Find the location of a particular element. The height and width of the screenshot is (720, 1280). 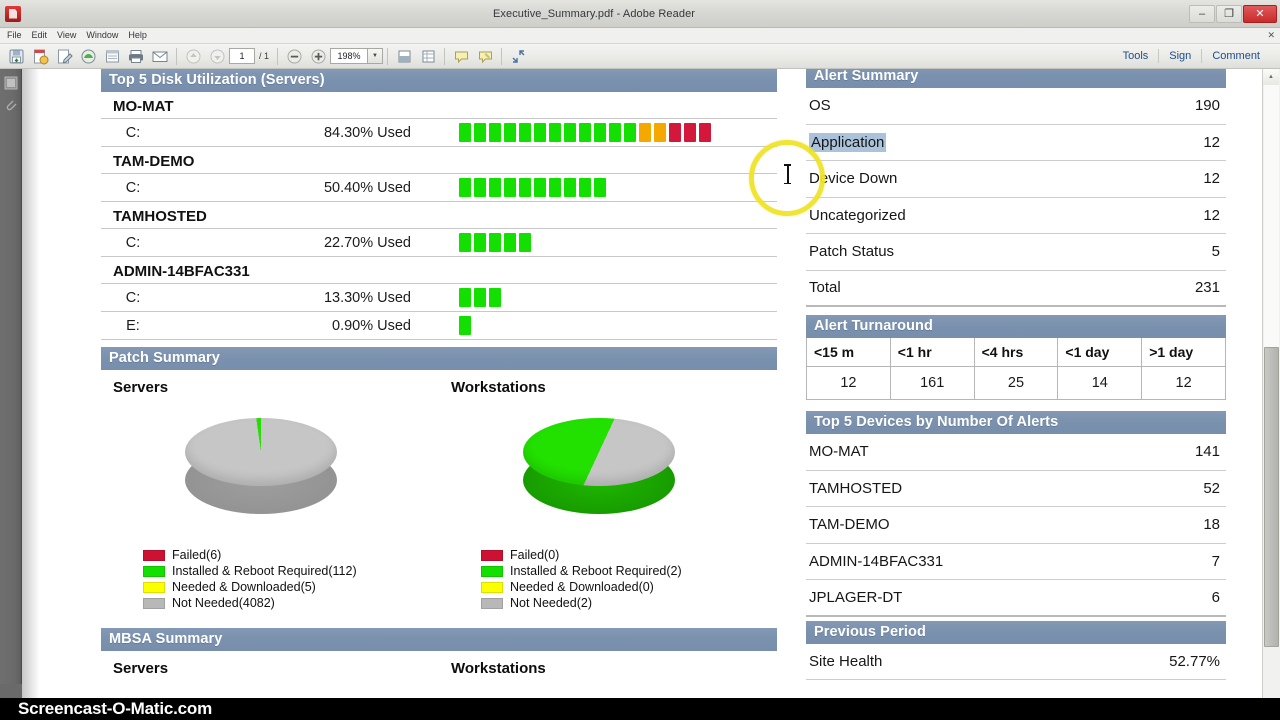

legend-swatch-notneeded is located at coordinates (492, 603).